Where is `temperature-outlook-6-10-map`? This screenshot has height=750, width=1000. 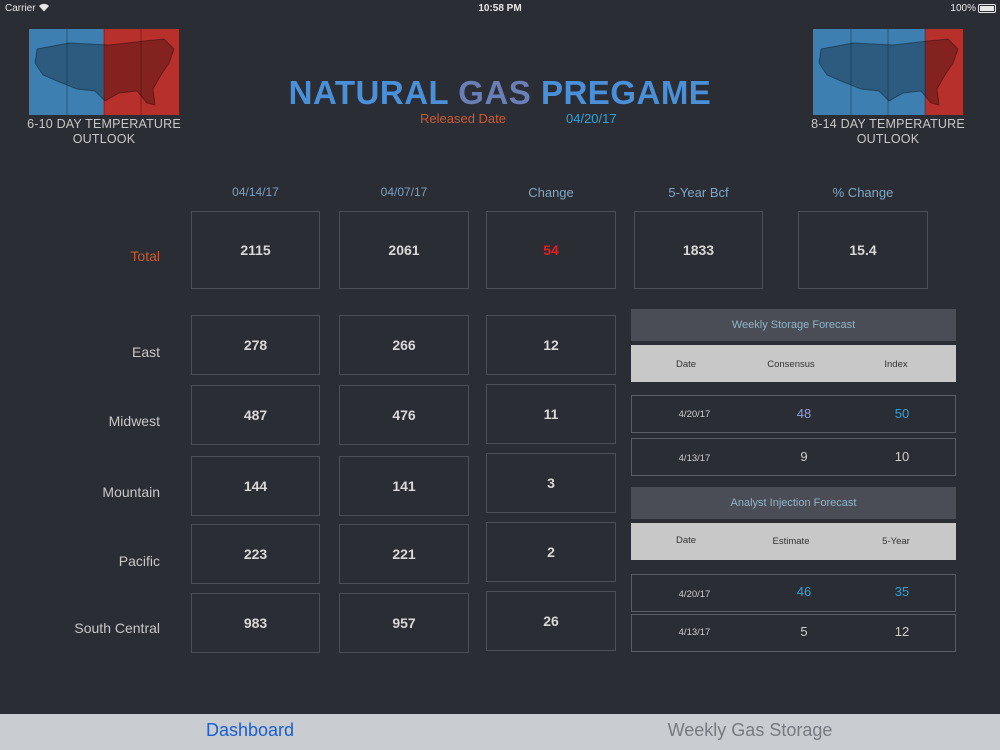
temperature-outlook-6-10-map is located at coordinates (104, 72).